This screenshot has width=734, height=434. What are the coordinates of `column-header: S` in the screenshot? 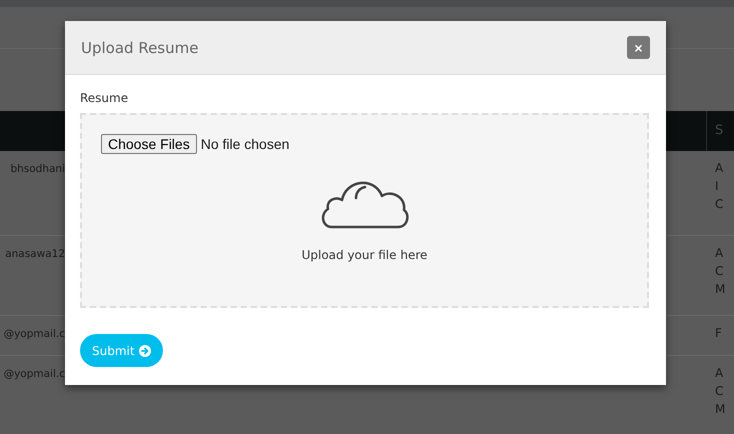 It's located at (719, 130).